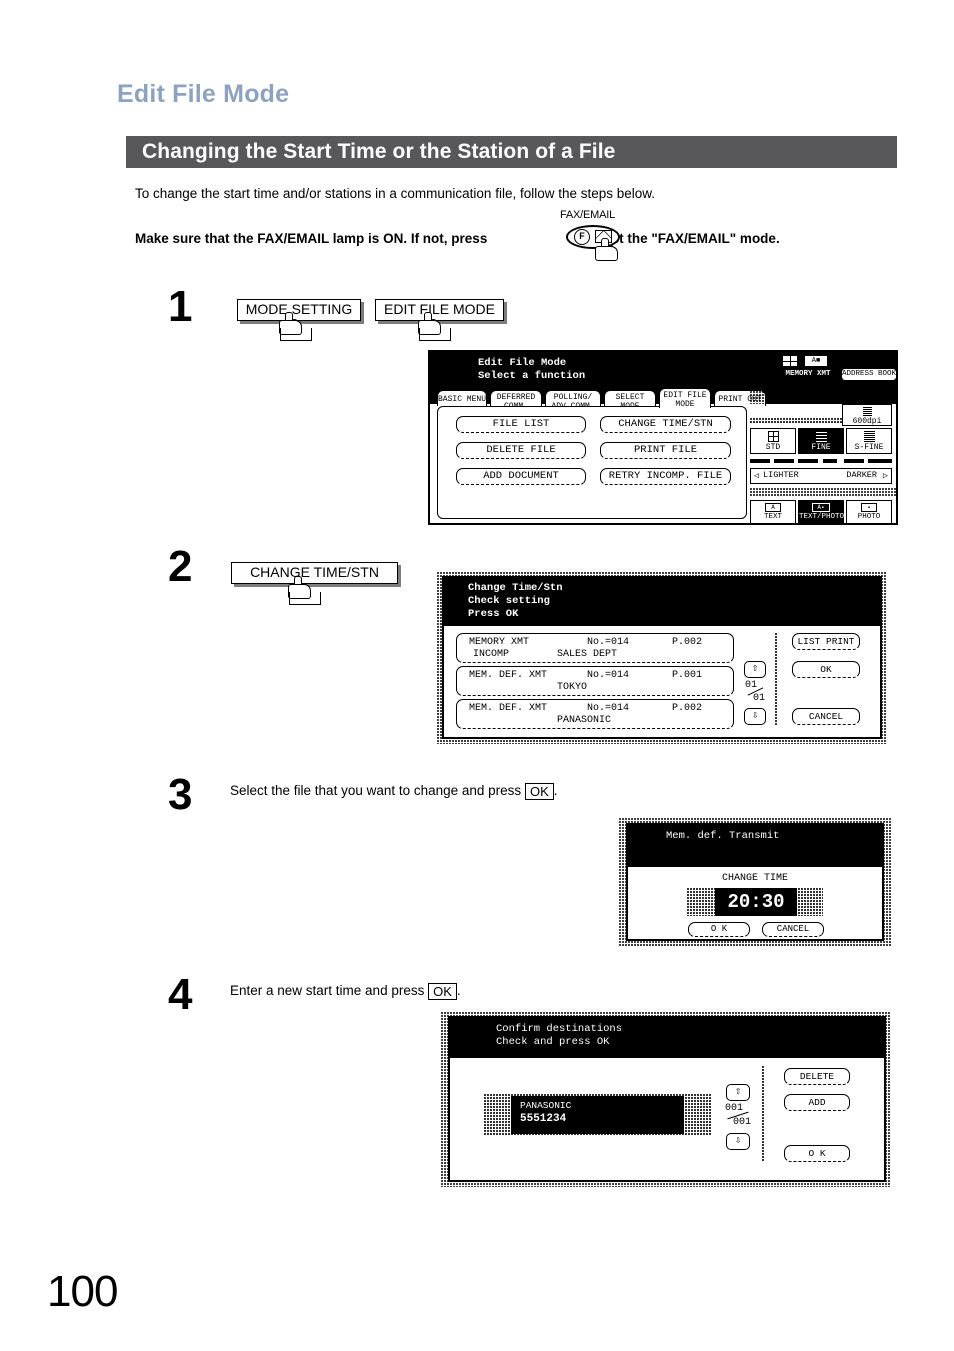  What do you see at coordinates (781, 475) in the screenshot?
I see `contrast-lighter: LIGHTER` at bounding box center [781, 475].